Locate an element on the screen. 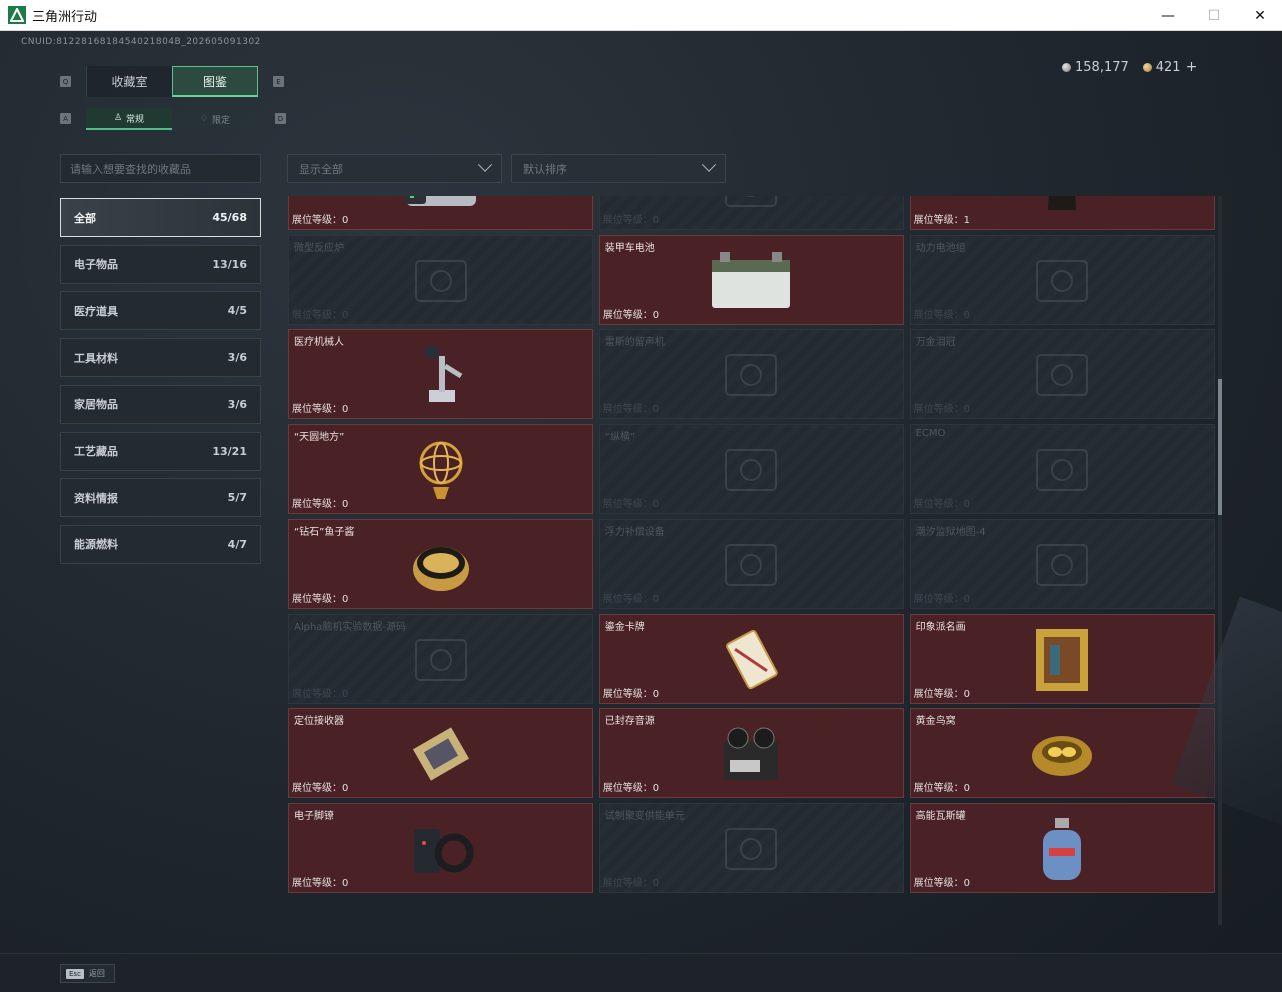 Image resolution: width=1282 pixels, height=992 pixels. item-name: 定位接收器 is located at coordinates (319, 722).